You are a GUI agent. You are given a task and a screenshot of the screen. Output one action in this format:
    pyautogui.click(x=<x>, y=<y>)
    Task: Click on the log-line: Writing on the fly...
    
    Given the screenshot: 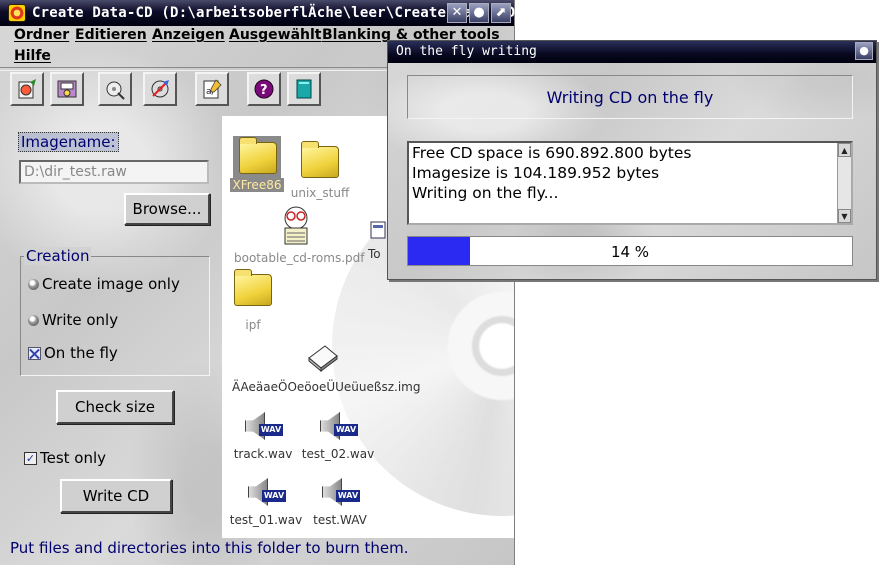 What is the action you would take?
    pyautogui.click(x=485, y=193)
    